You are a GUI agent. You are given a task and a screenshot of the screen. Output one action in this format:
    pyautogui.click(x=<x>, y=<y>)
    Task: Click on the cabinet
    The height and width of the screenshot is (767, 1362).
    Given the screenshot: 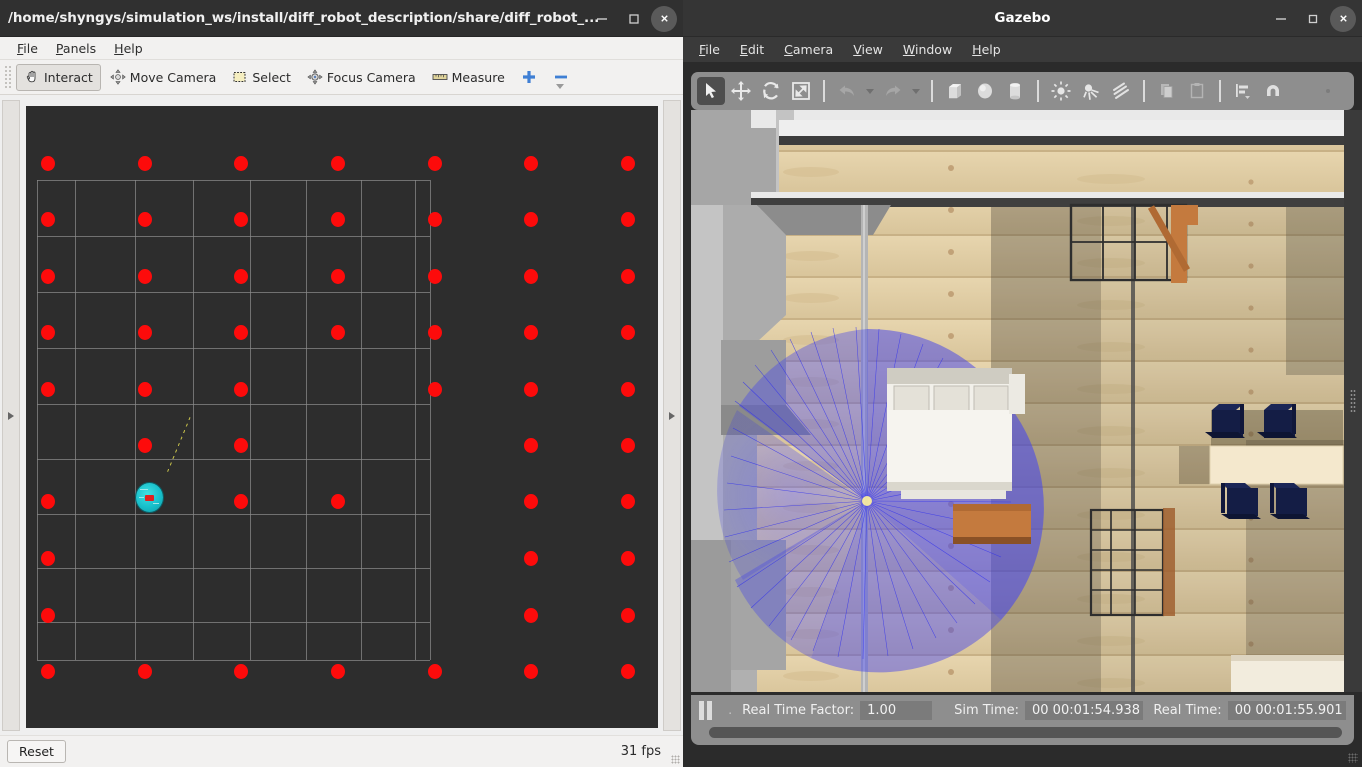 What is the action you would take?
    pyautogui.click(x=992, y=524)
    